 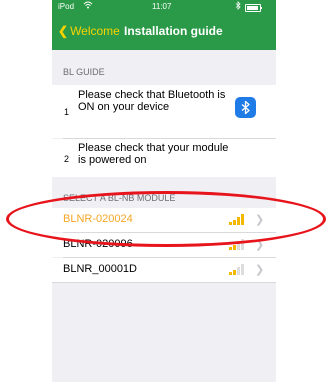 I want to click on module-name: BLNR_00001D, so click(x=100, y=269).